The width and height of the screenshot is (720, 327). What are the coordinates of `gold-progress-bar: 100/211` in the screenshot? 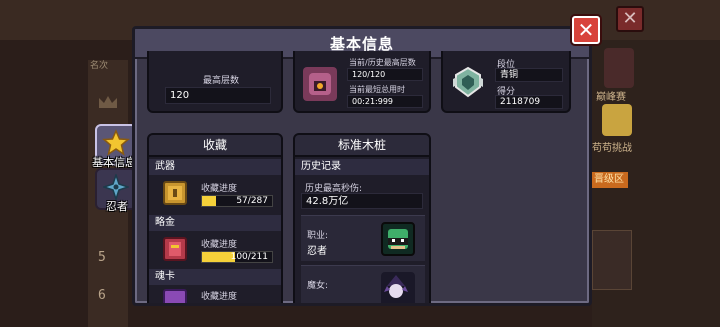 It's located at (237, 257).